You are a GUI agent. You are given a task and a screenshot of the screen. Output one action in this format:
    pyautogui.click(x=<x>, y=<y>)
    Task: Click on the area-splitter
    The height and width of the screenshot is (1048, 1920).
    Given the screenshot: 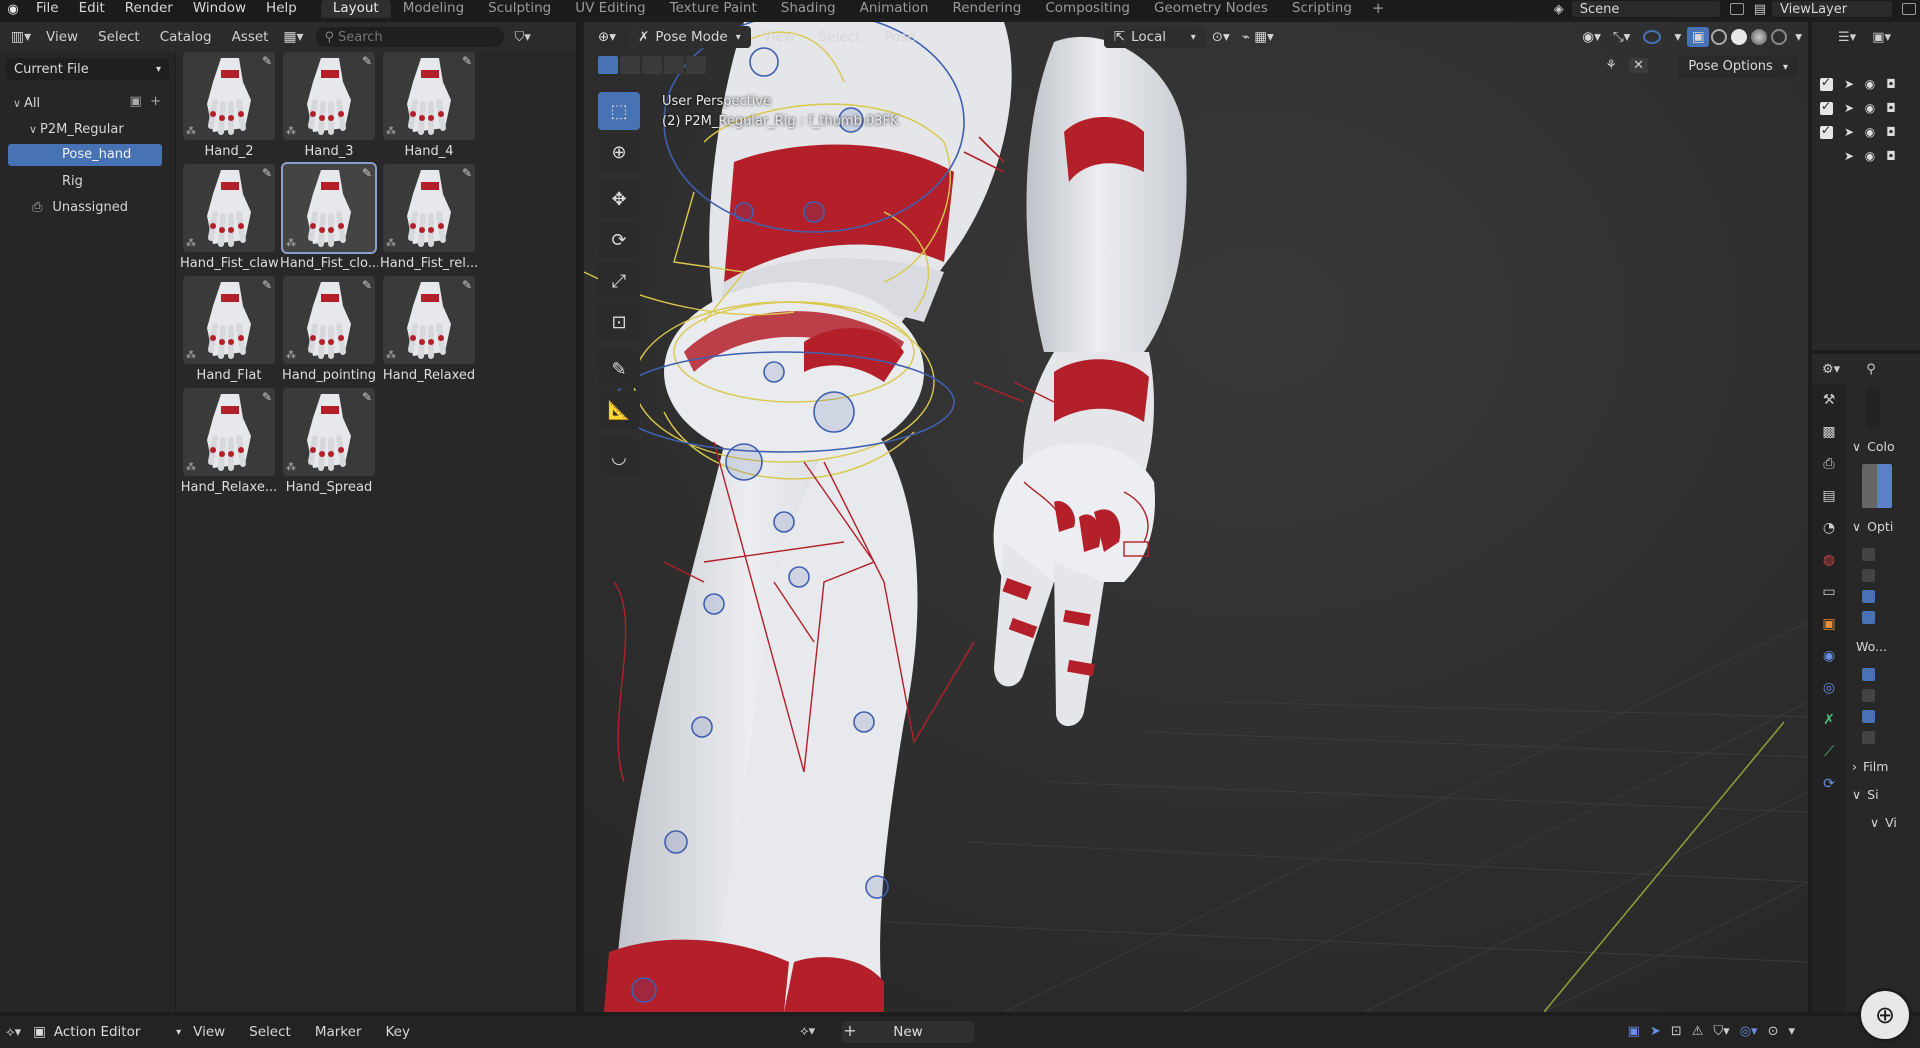 What is the action you would take?
    pyautogui.click(x=577, y=517)
    